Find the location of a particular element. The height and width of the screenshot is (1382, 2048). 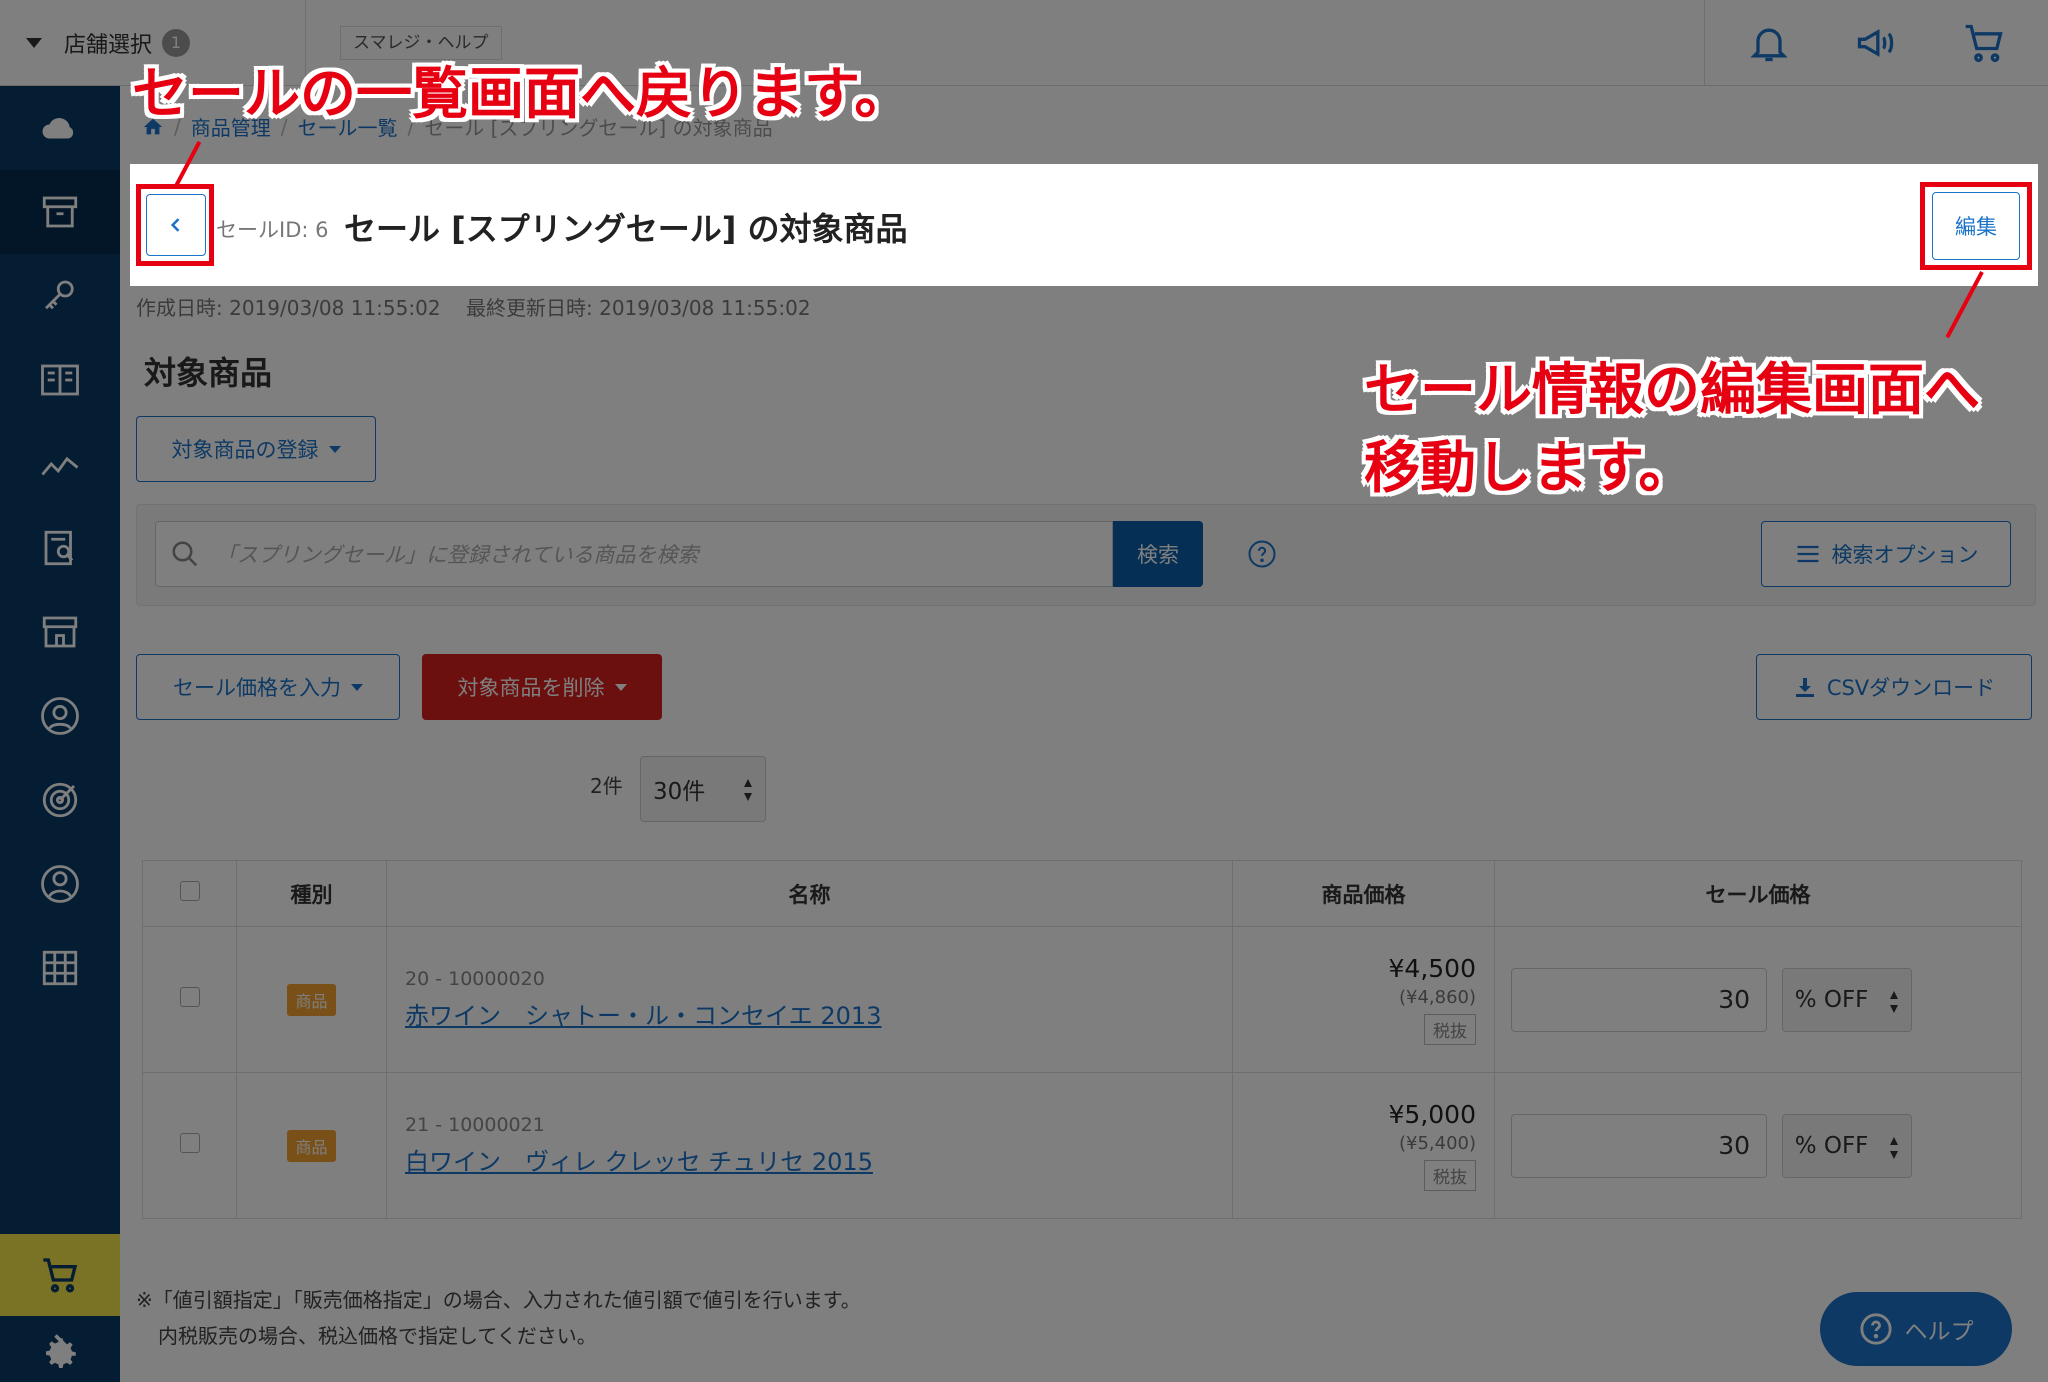

col-sale-price: セール価格 is located at coordinates (1758, 893).